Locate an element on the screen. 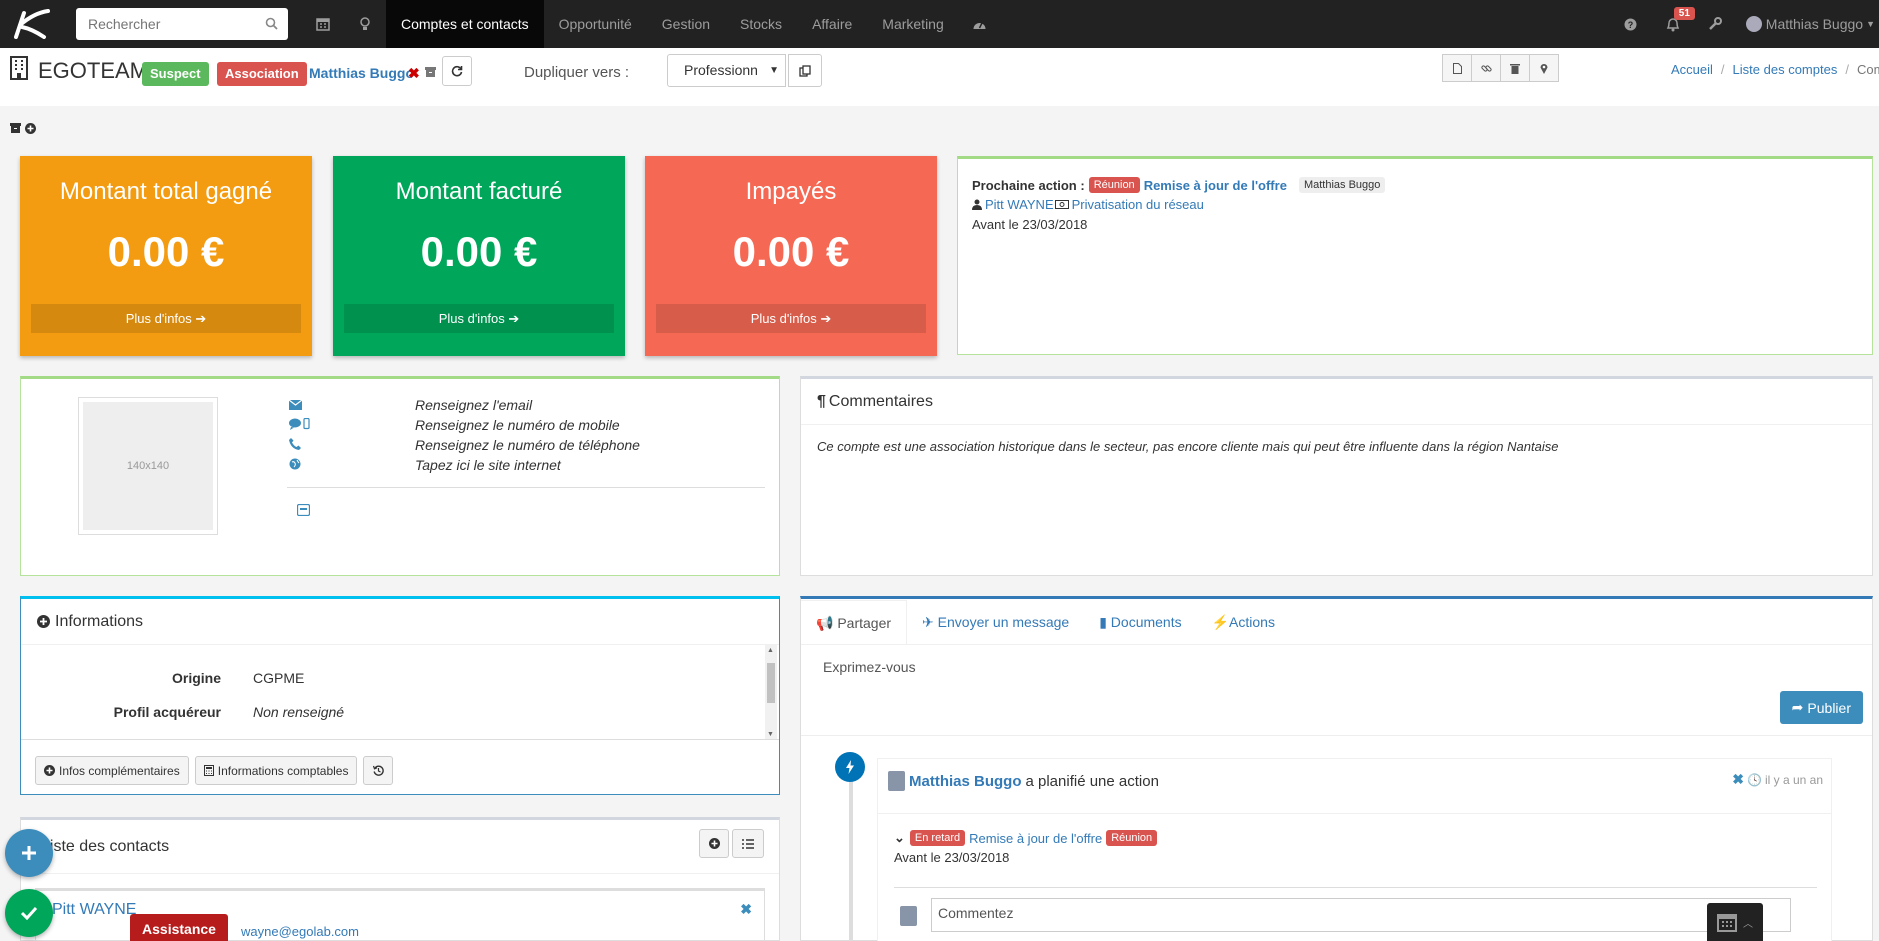 The height and width of the screenshot is (941, 1879). map-marker-button is located at coordinates (1544, 68).